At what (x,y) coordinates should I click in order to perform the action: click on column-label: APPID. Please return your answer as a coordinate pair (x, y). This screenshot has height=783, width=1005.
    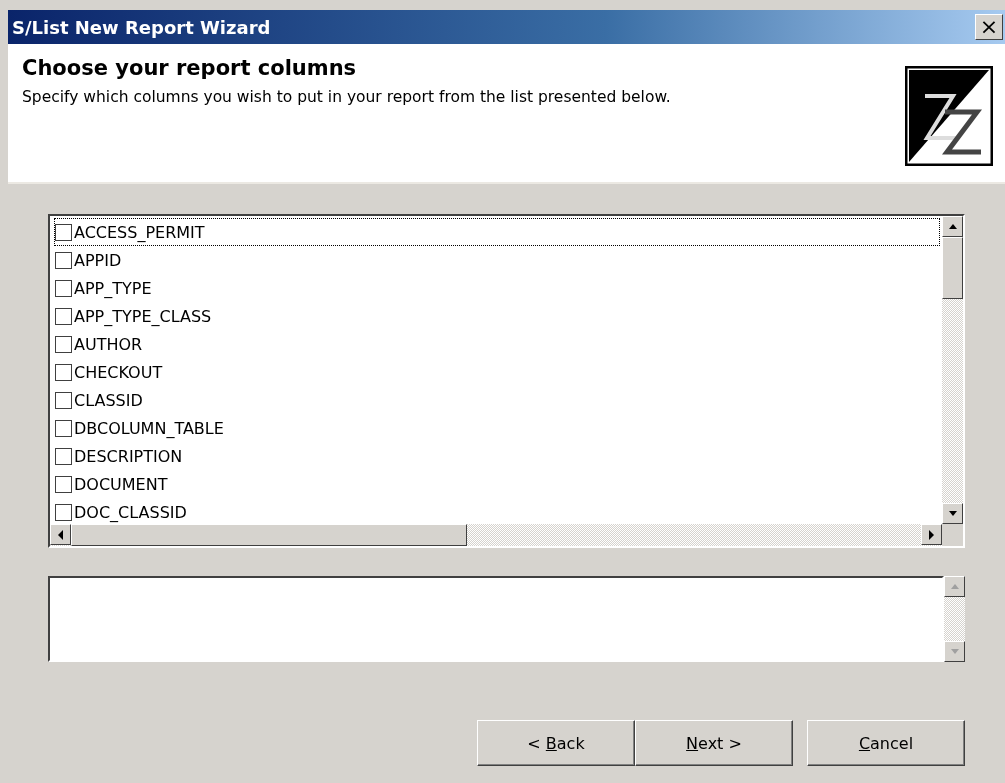
    Looking at the image, I should click on (98, 260).